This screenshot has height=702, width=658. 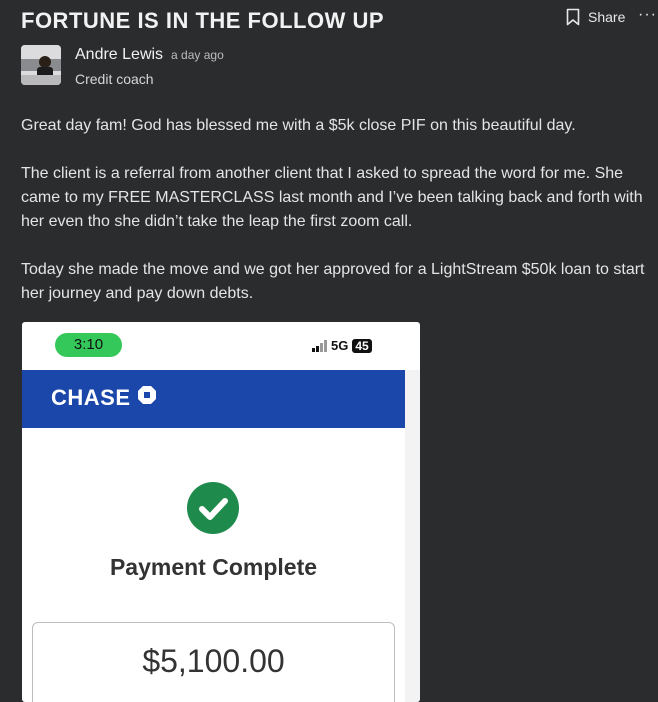 What do you see at coordinates (203, 20) in the screenshot?
I see `post-title: FORTUNE IS IN THE FOLLOW UP` at bounding box center [203, 20].